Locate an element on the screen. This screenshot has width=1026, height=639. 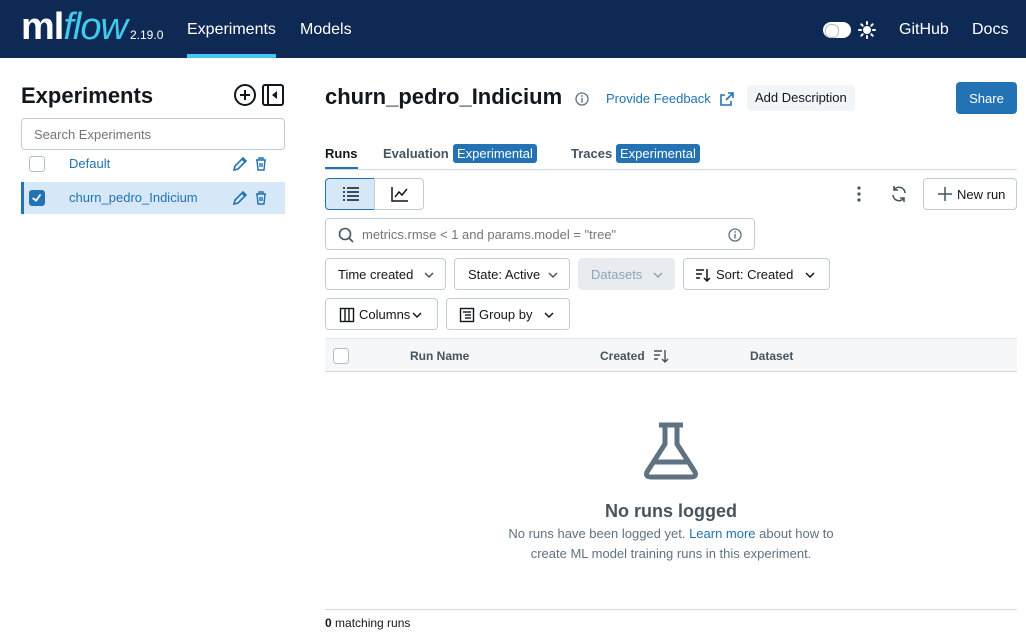
dropdown-prefix: State: is located at coordinates (485, 274).